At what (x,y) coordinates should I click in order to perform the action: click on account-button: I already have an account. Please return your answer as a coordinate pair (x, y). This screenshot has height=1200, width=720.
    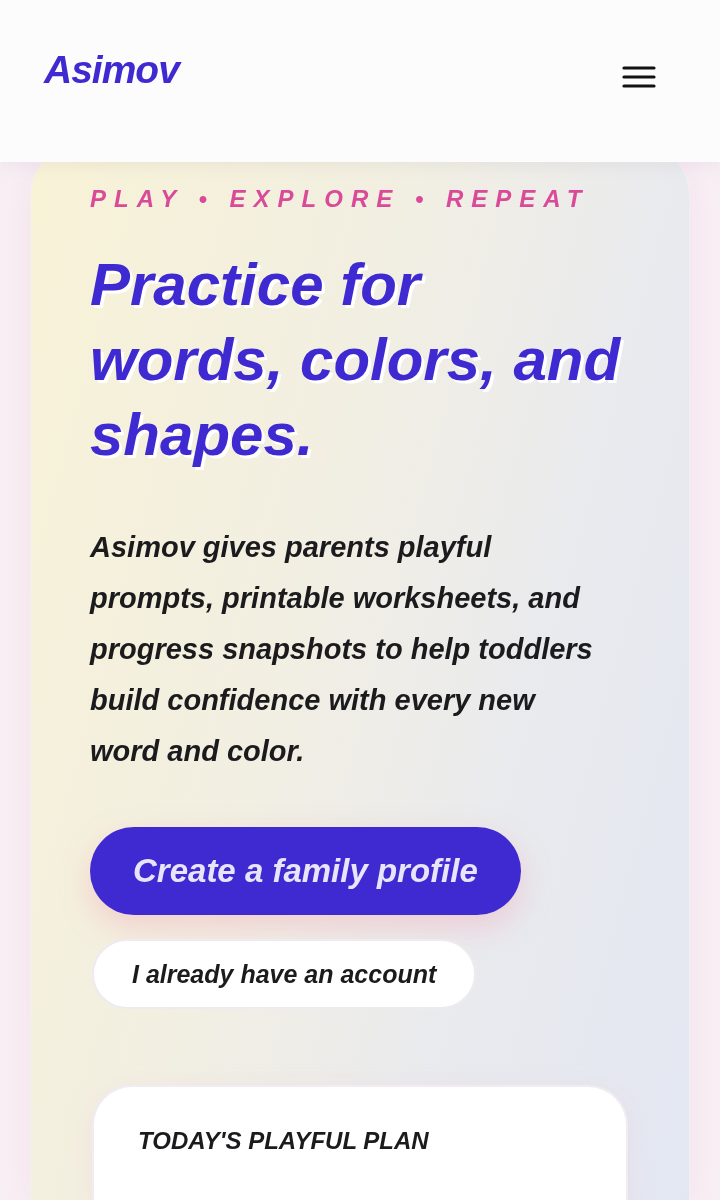
    Looking at the image, I should click on (284, 974).